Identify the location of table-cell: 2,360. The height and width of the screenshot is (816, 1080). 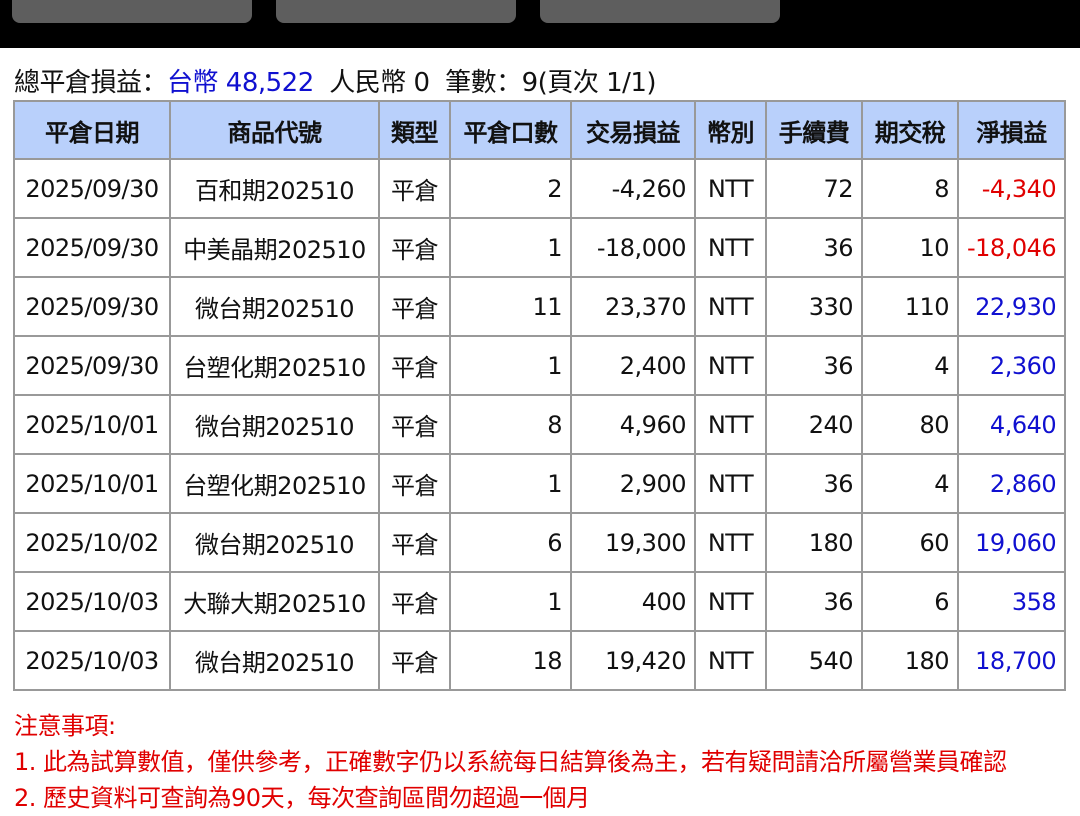
(1011, 365).